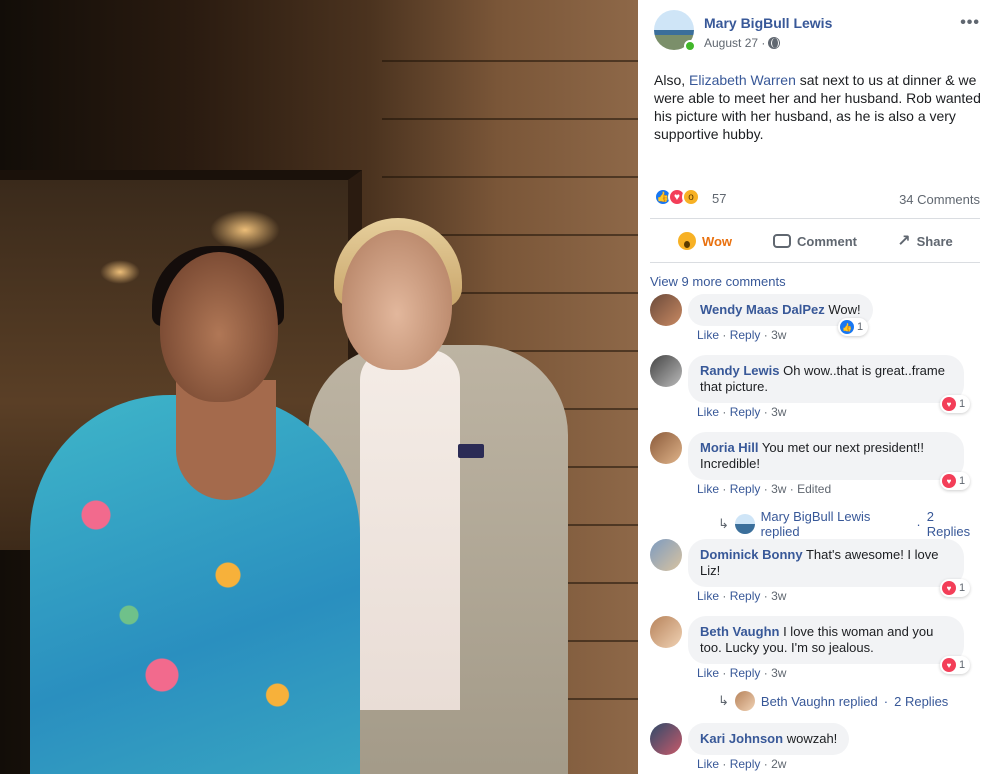 The height and width of the screenshot is (774, 992). Describe the element at coordinates (729, 447) in the screenshot. I see `commenter-name: Moria Hill` at that location.